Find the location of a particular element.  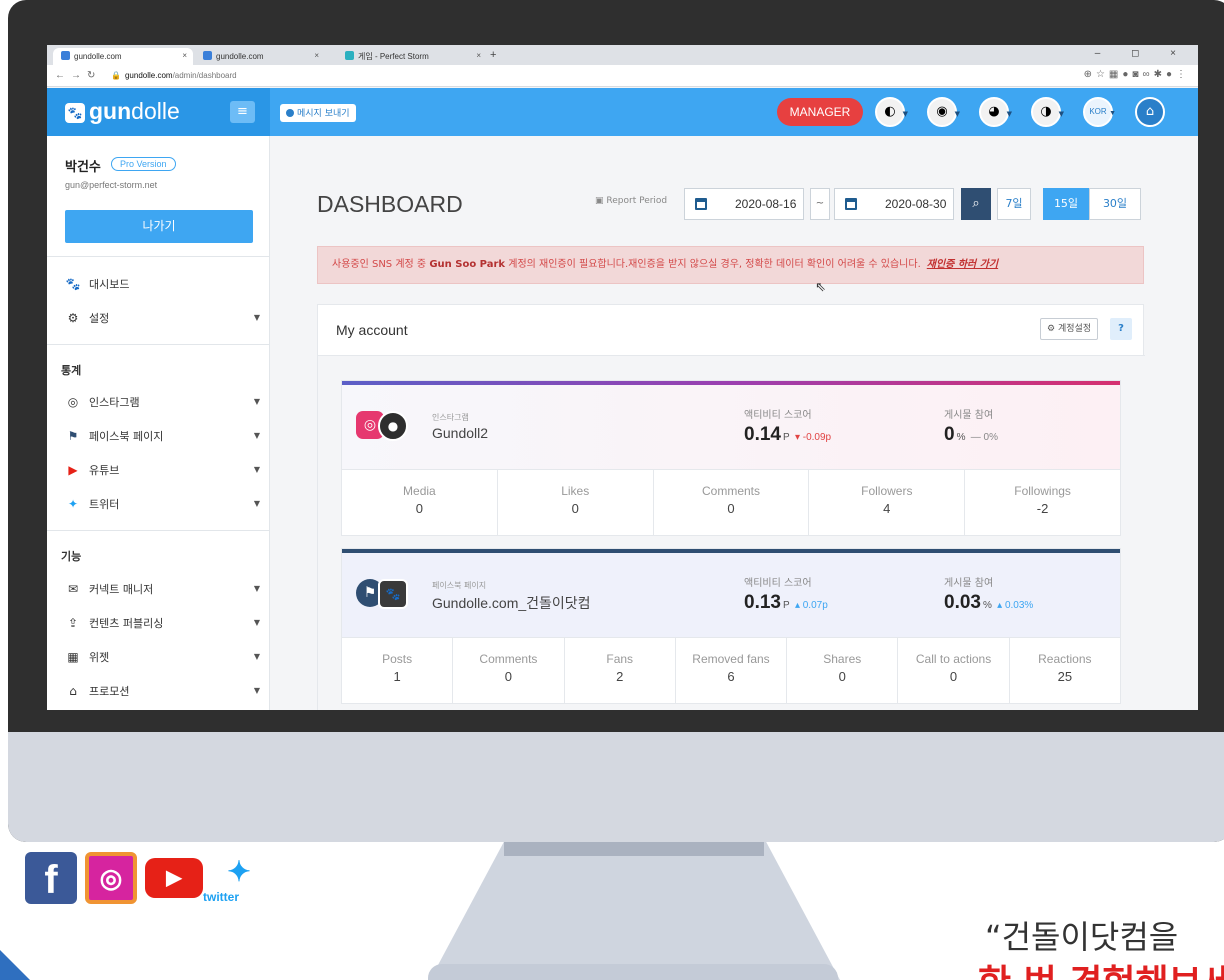

reauth-link: 재인증 하러 가기 is located at coordinates (962, 264).